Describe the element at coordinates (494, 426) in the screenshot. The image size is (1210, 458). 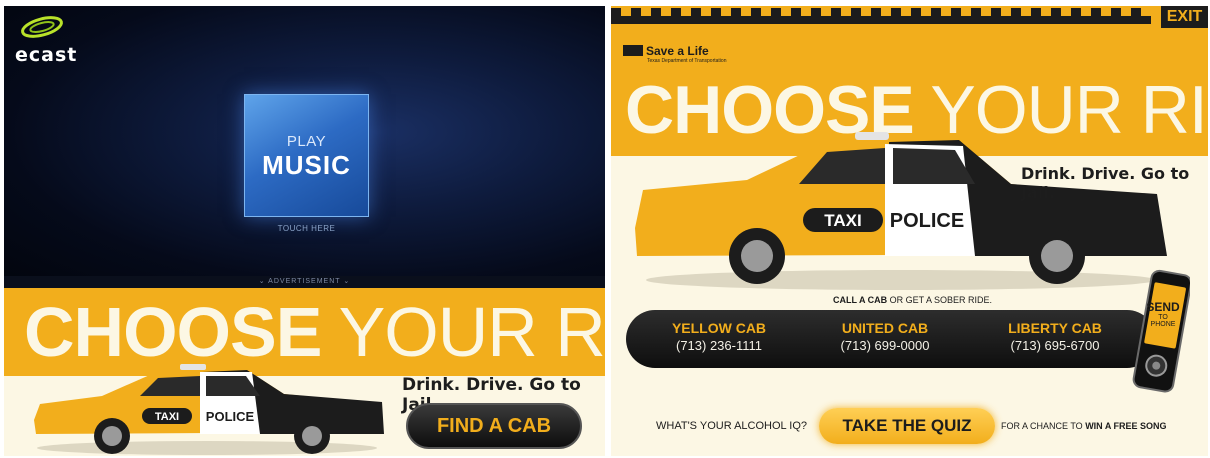
I see `find-a-cab-button: FIND A CAB` at that location.